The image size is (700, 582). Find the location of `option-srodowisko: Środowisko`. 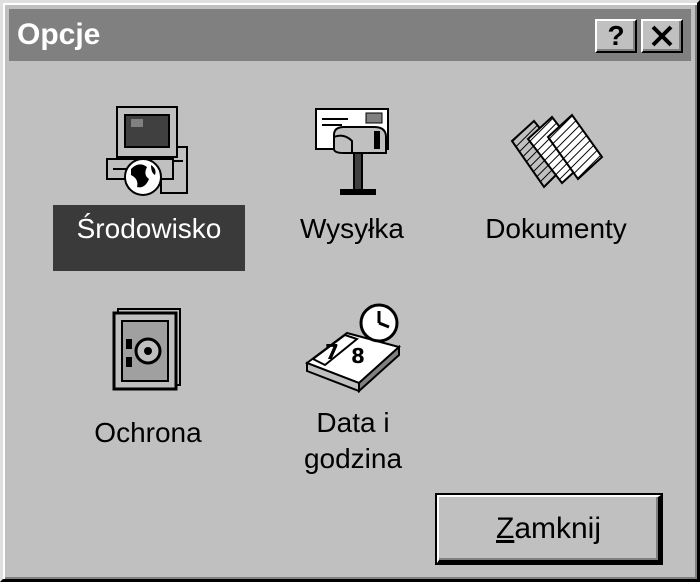

option-srodowisko: Środowisko is located at coordinates (149, 187).